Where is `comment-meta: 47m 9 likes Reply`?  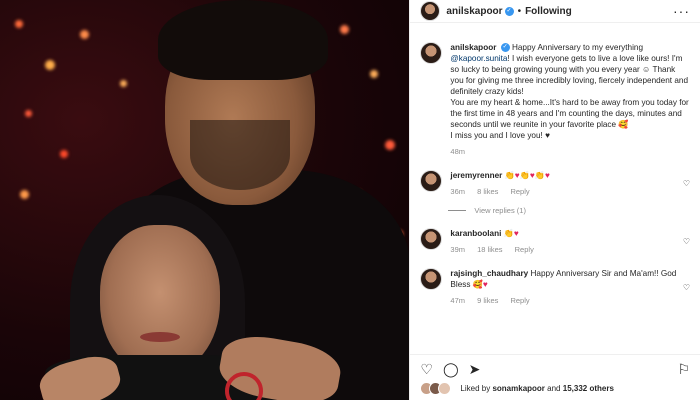 comment-meta: 47m 9 likes Reply is located at coordinates (566, 300).